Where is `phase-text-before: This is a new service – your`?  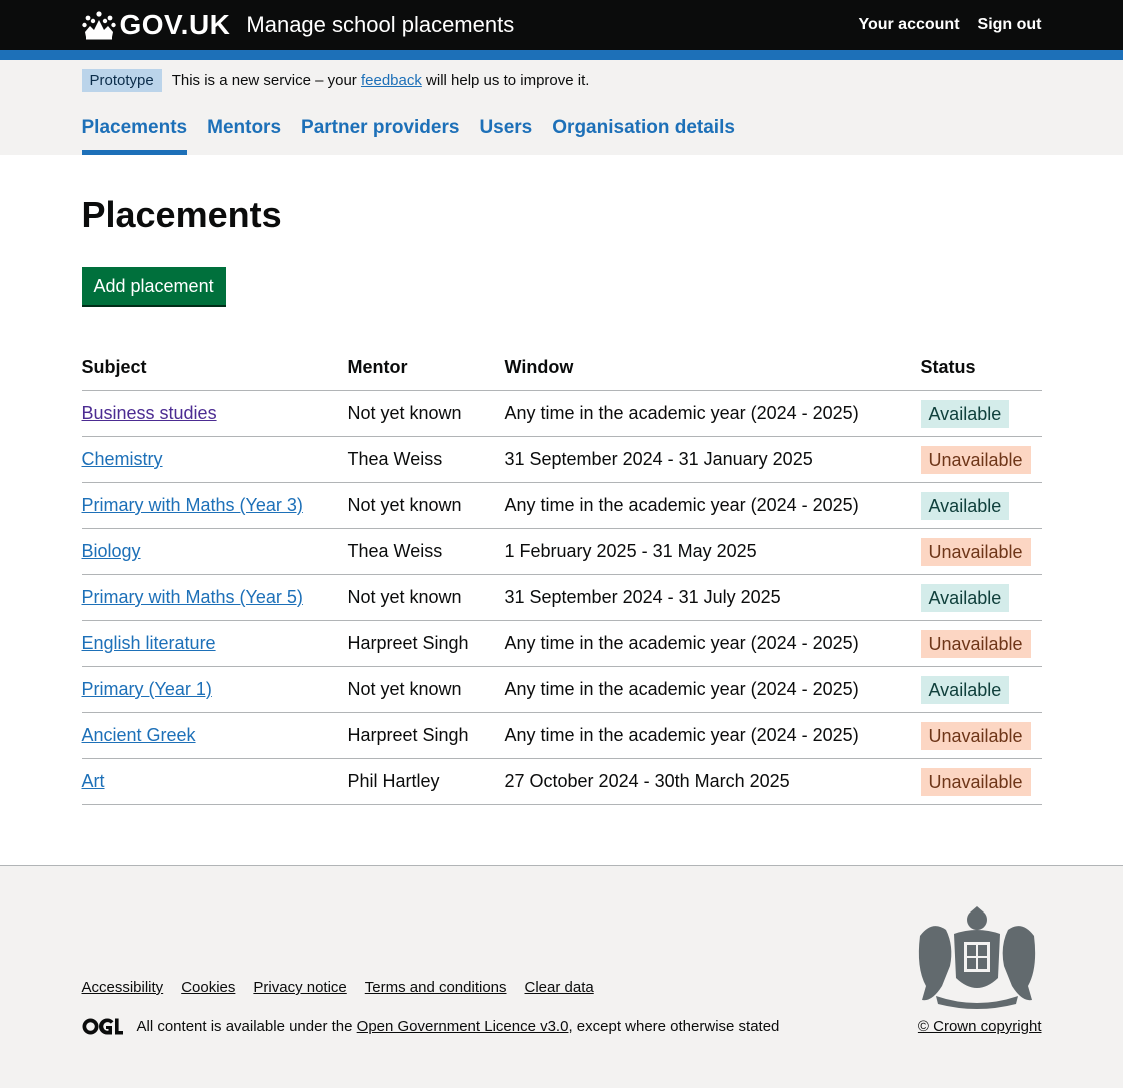
phase-text-before: This is a new service – your is located at coordinates (264, 80).